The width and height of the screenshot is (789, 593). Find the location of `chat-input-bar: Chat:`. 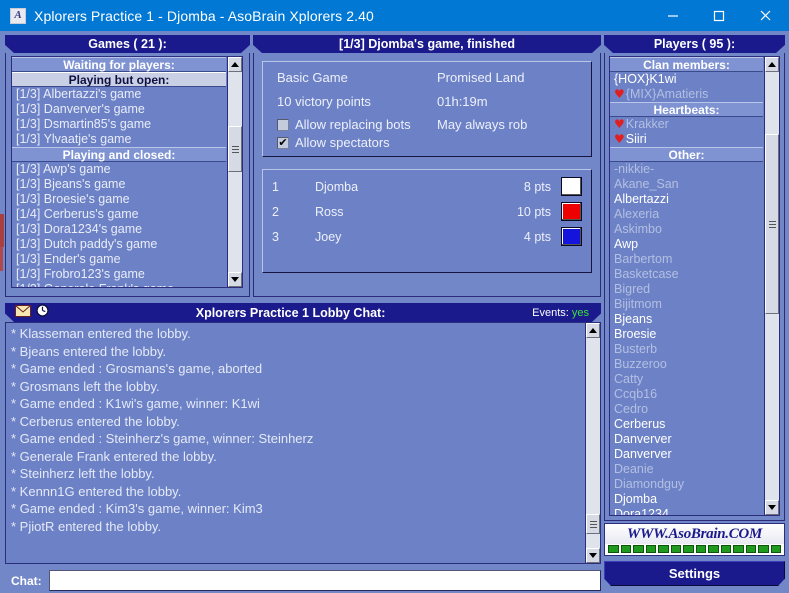

chat-input-bar: Chat: is located at coordinates (303, 580).